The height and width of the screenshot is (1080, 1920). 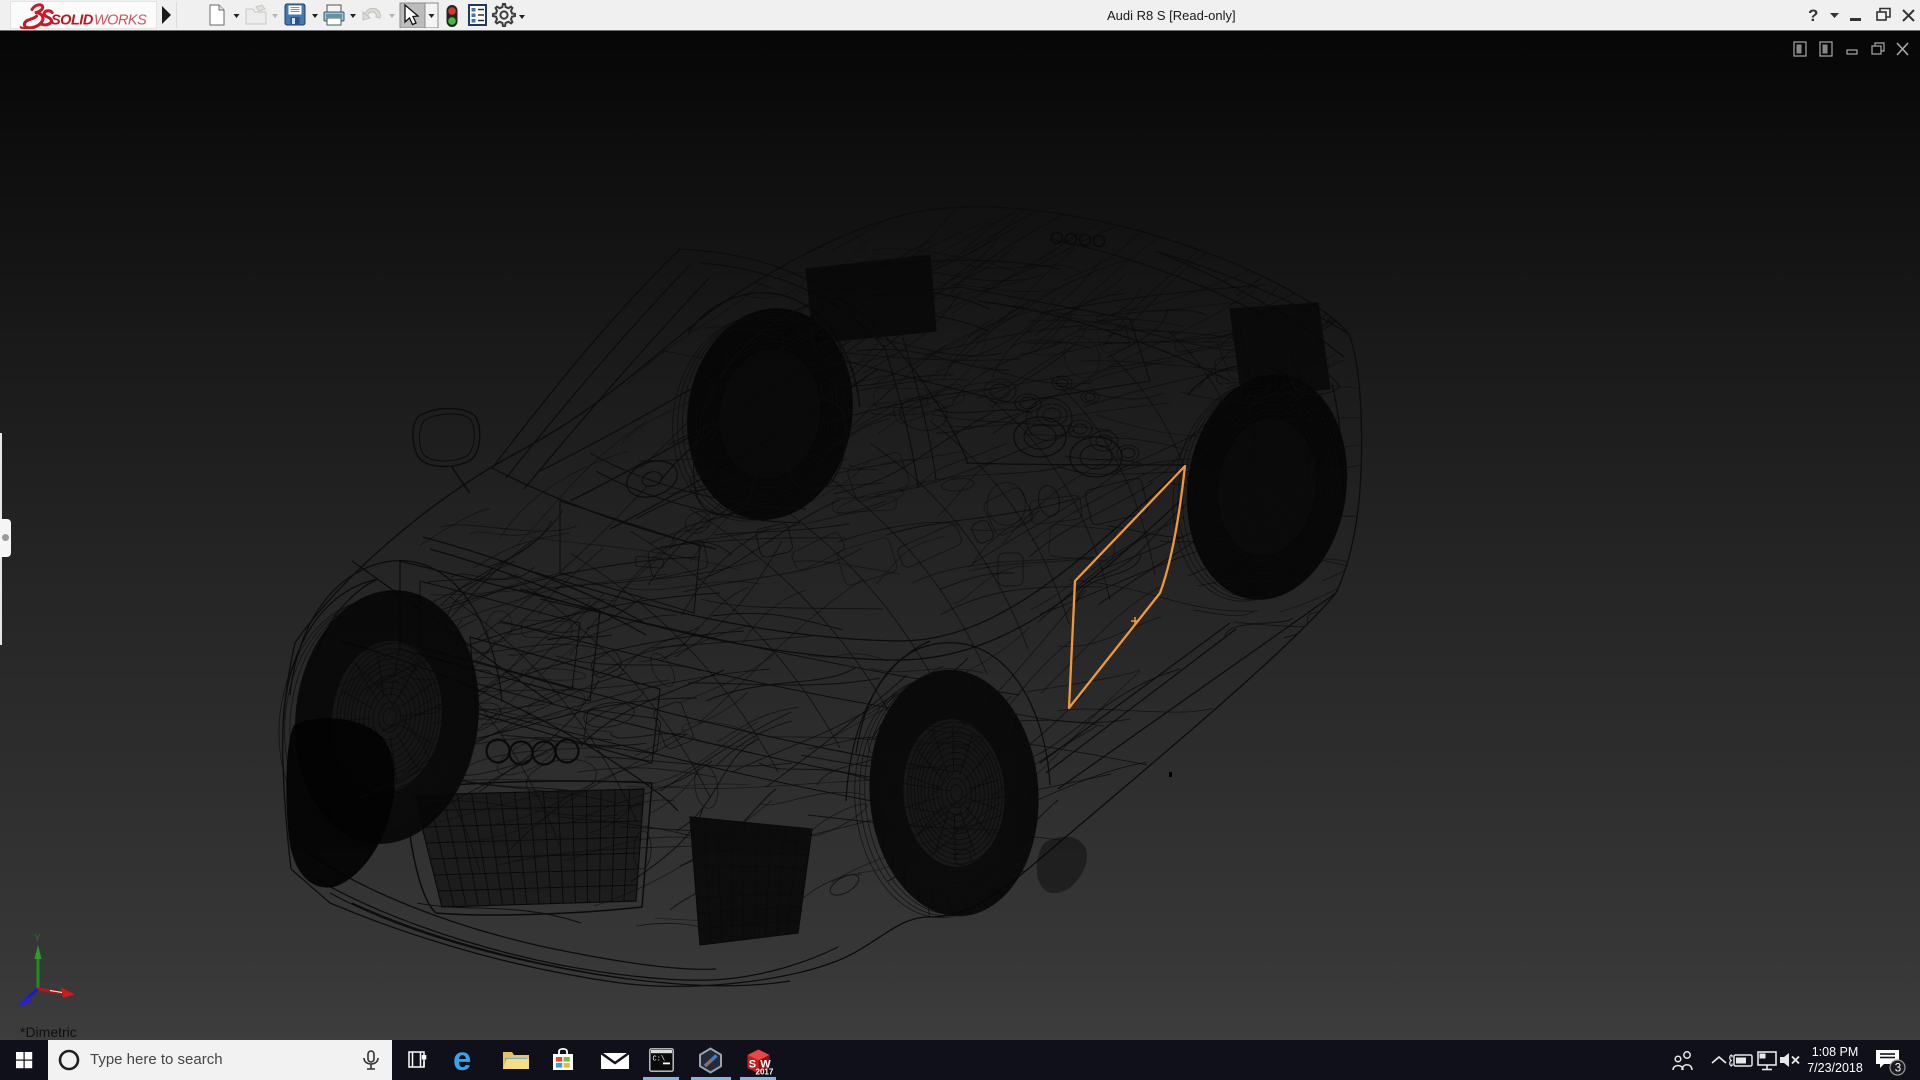 What do you see at coordinates (659, 1060) in the screenshot?
I see `svg-text: C:\` at bounding box center [659, 1060].